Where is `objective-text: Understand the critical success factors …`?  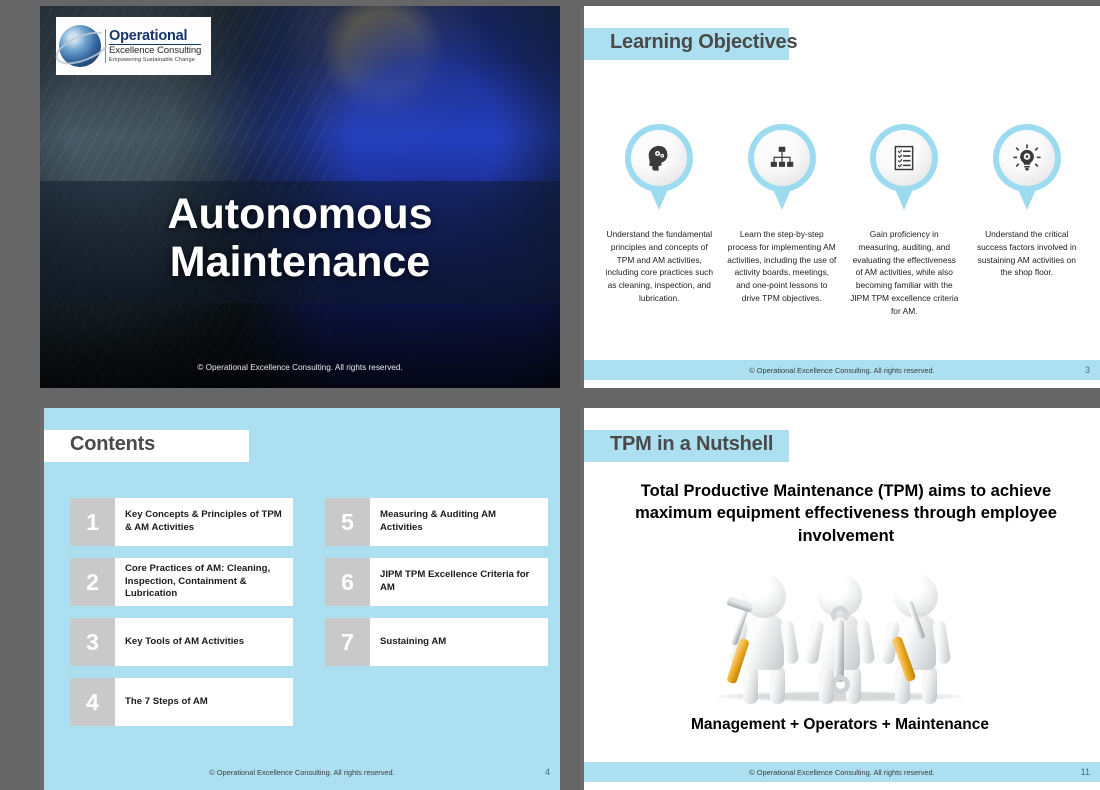 objective-text: Understand the critical success factors … is located at coordinates (1026, 253).